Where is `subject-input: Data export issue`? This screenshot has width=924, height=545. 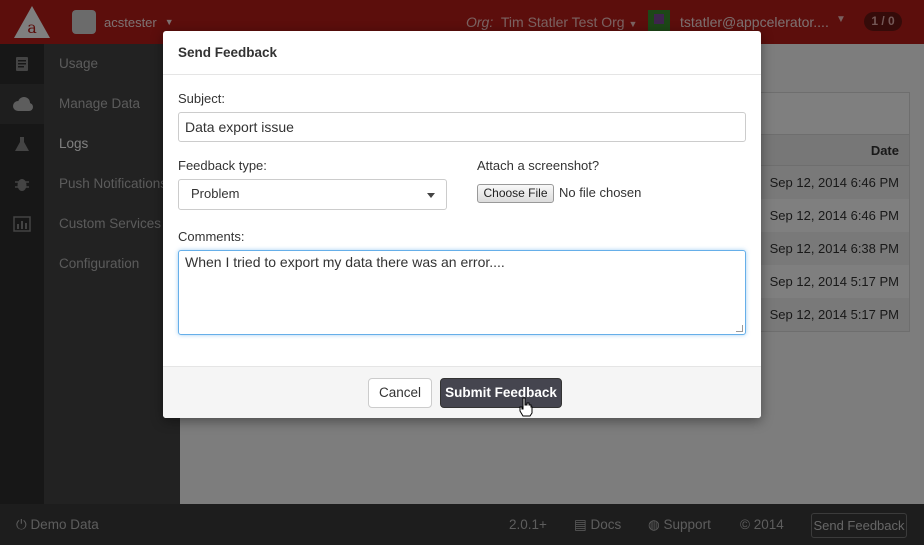 subject-input: Data export issue is located at coordinates (462, 127).